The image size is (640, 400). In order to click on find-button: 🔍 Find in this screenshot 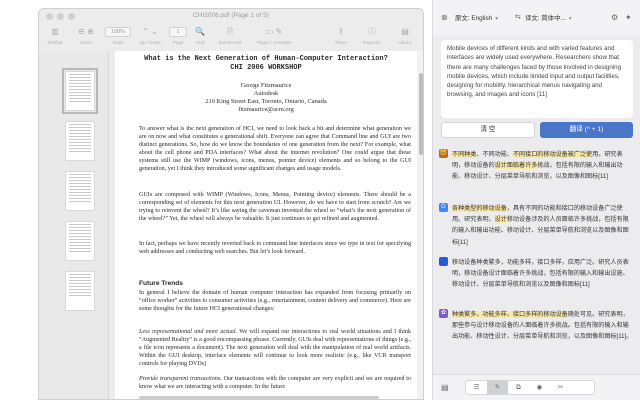, I will do `click(200, 38)`.